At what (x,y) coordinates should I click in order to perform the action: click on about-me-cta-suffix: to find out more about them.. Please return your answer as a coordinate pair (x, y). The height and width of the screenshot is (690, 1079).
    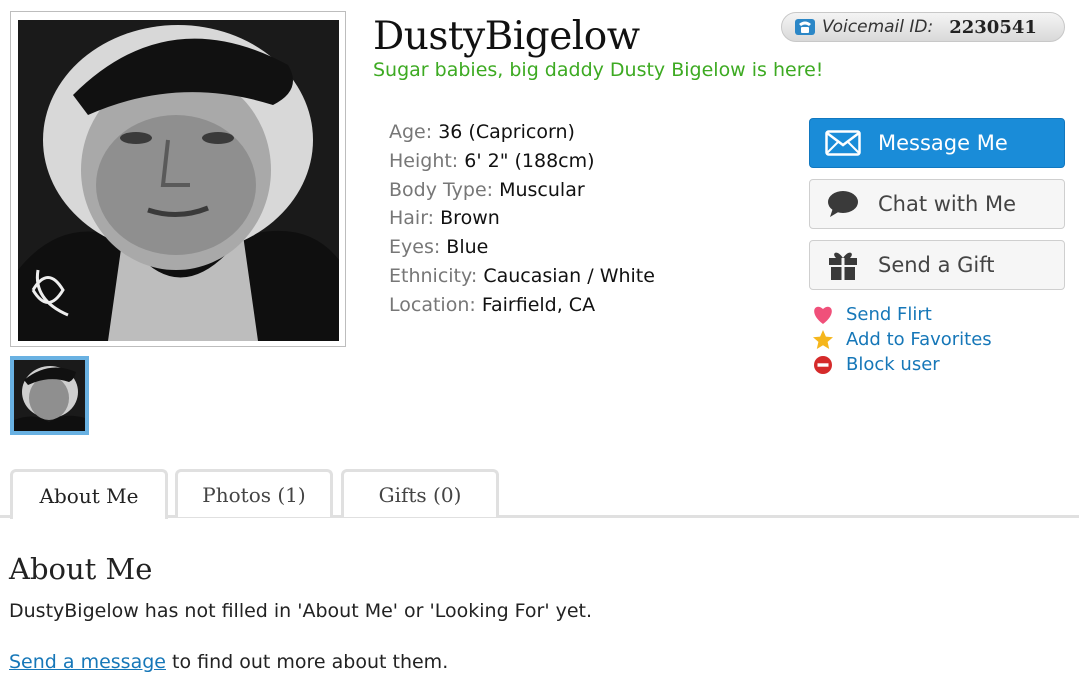
    Looking at the image, I should click on (307, 662).